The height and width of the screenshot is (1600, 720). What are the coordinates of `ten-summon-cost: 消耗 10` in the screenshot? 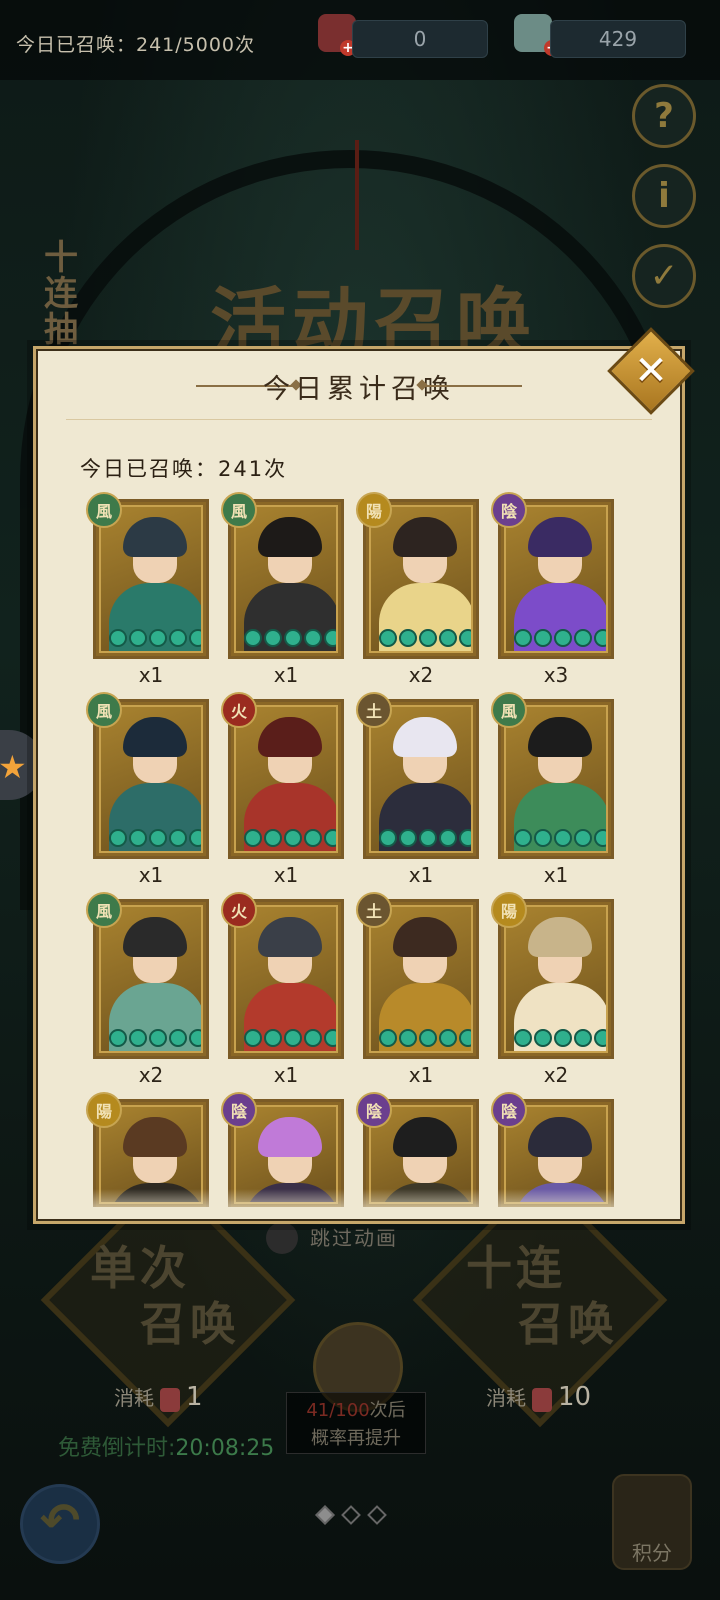 It's located at (538, 1397).